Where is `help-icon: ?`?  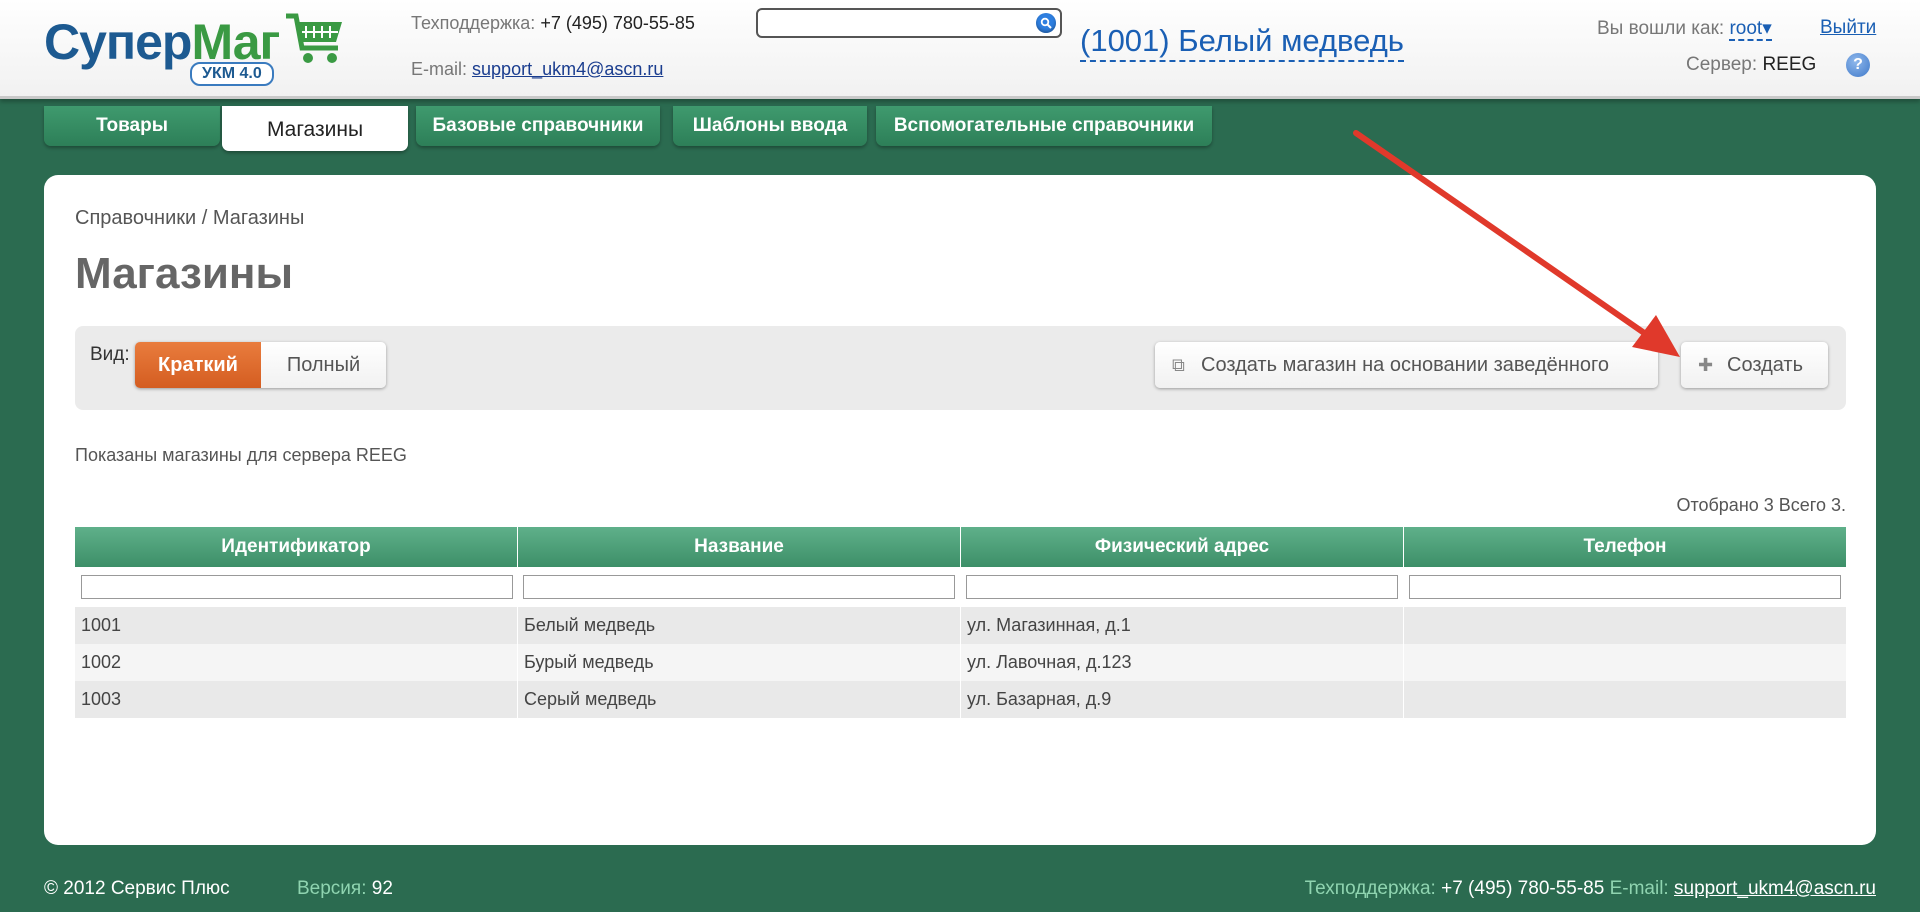
help-icon: ? is located at coordinates (1858, 65).